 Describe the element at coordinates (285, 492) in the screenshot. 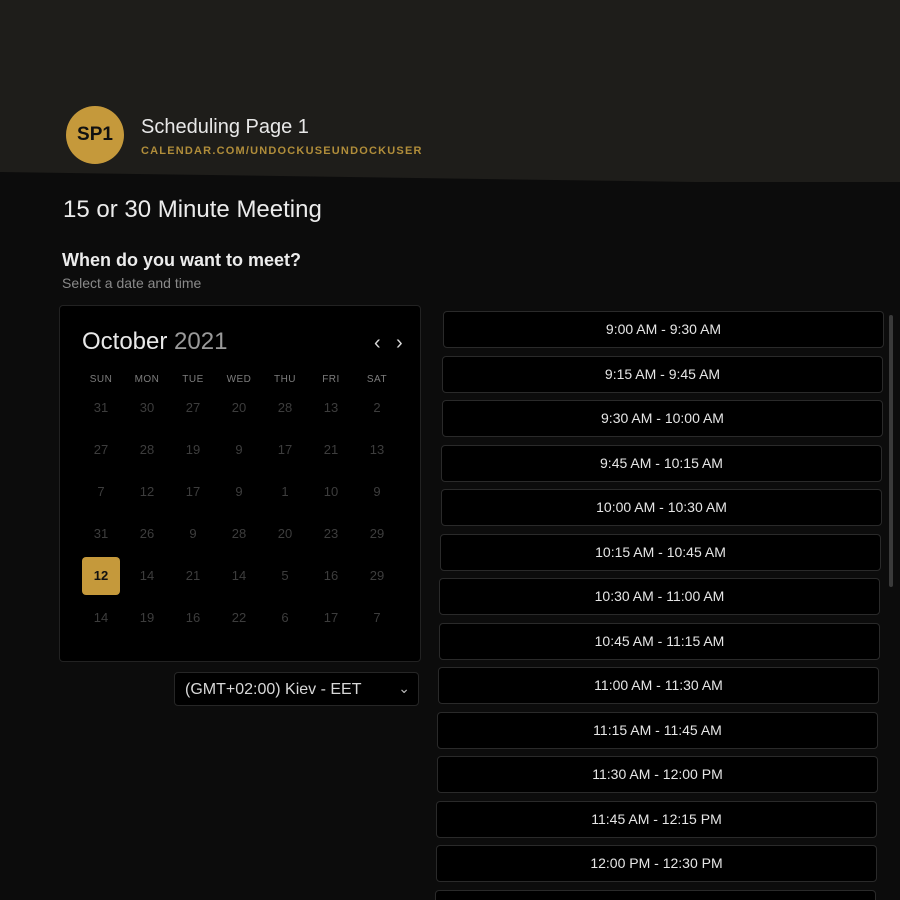

I see `calendar-day: 1` at that location.